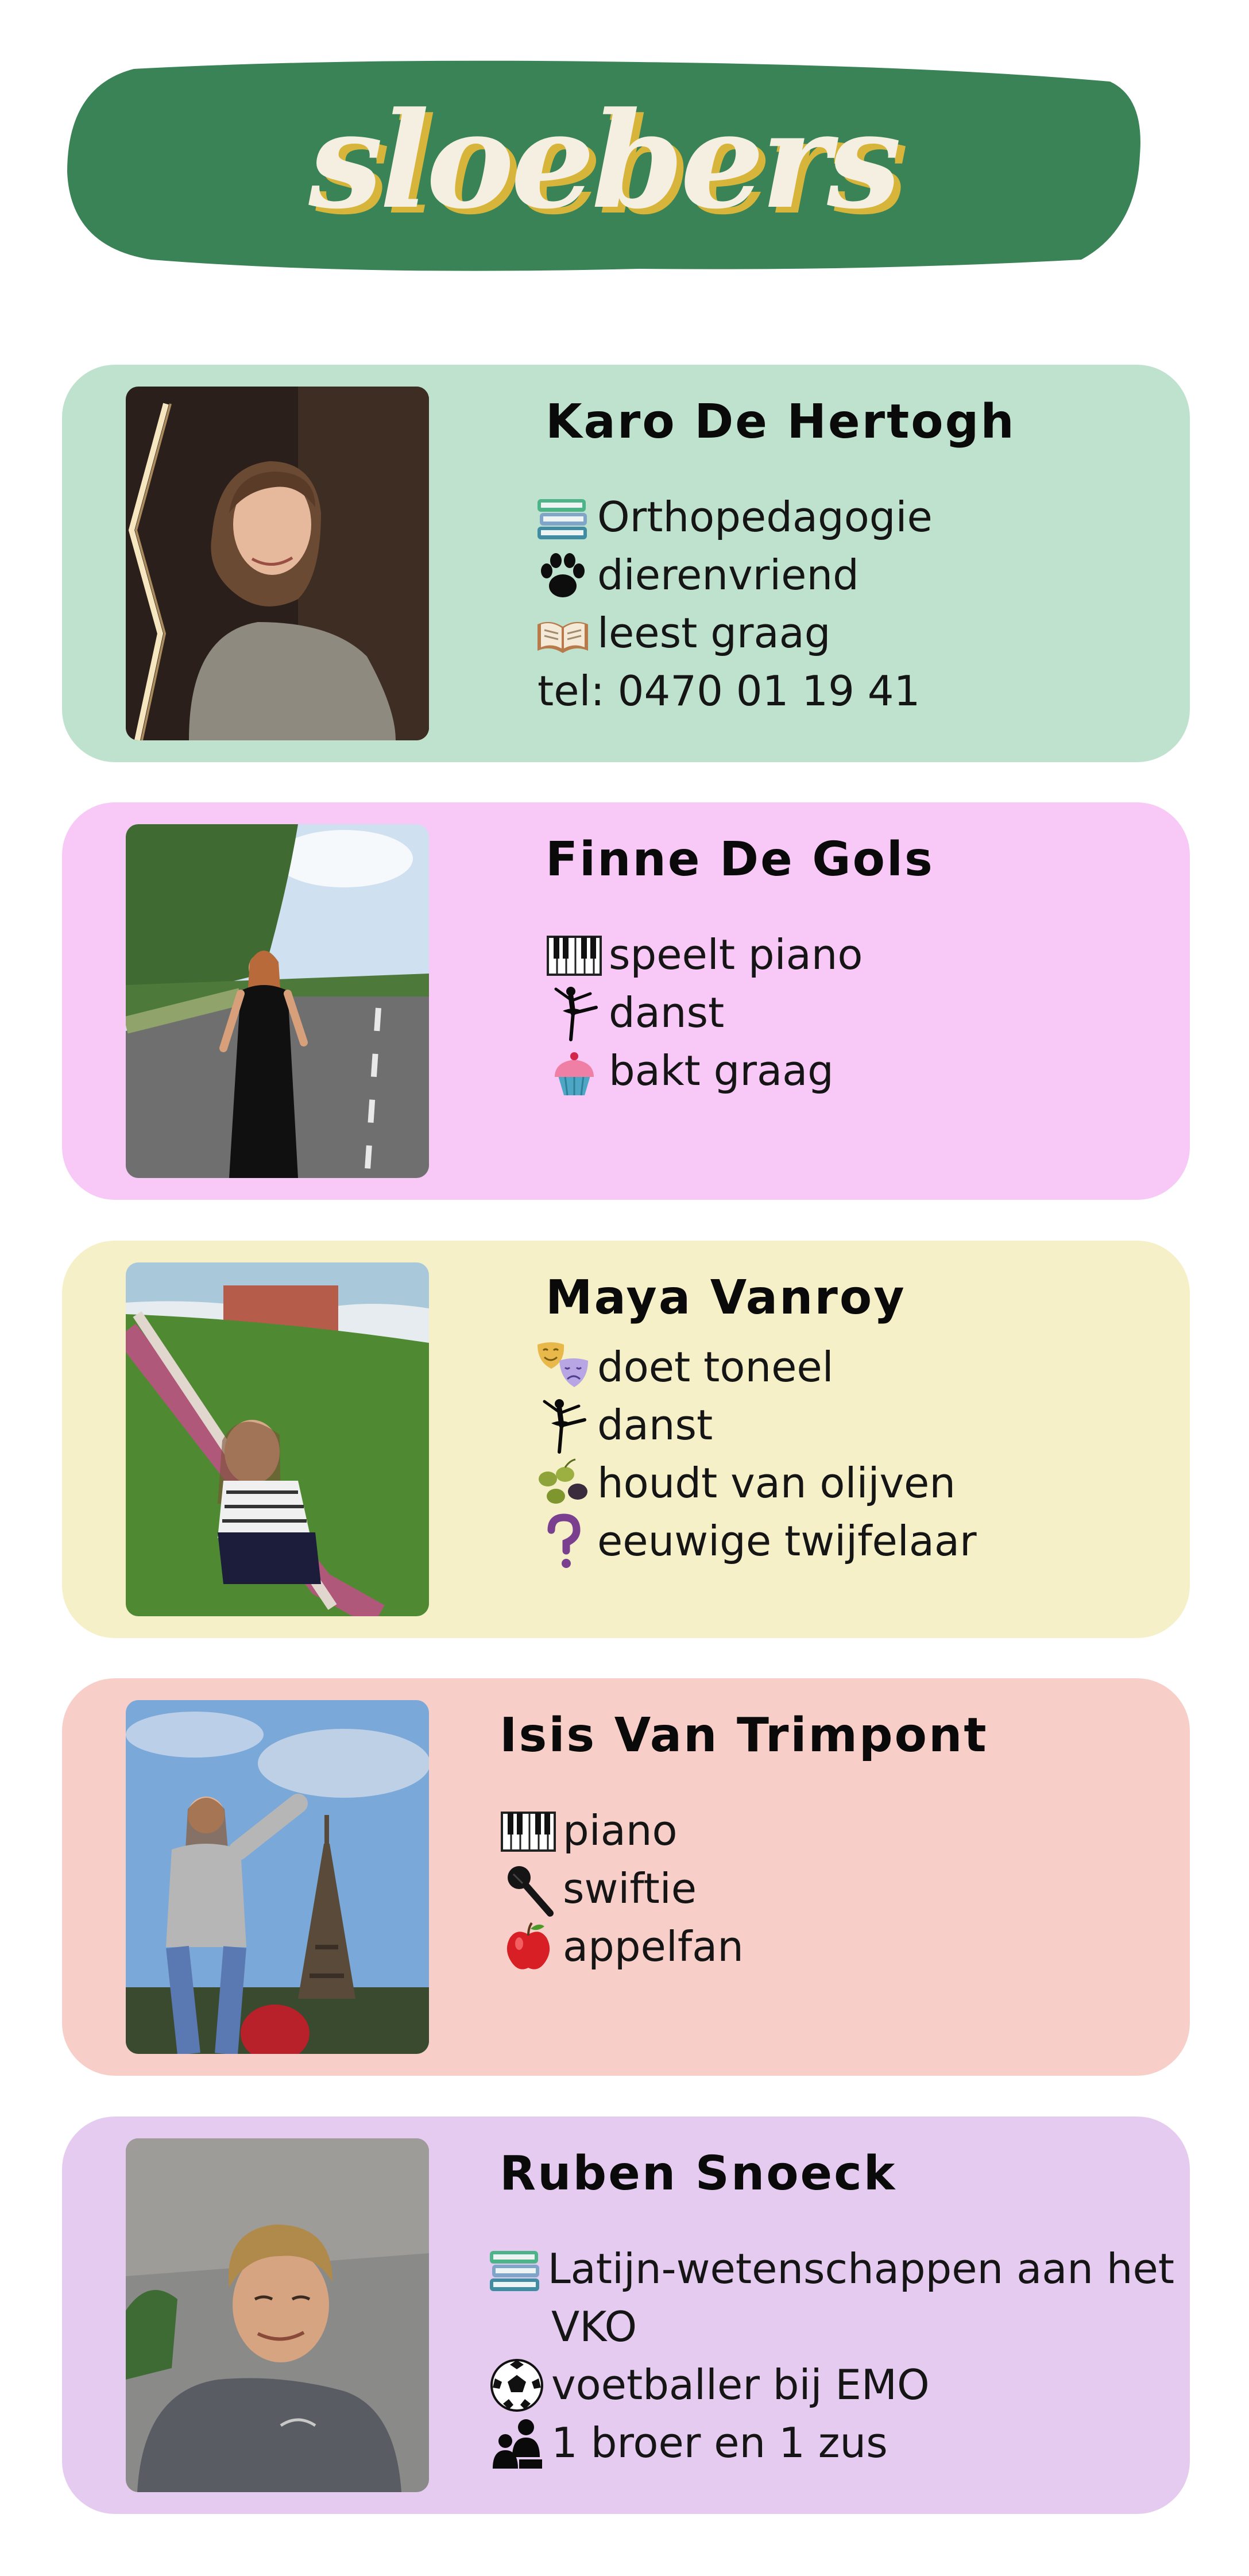  I want to click on member-name: Finne De Gols, so click(740, 859).